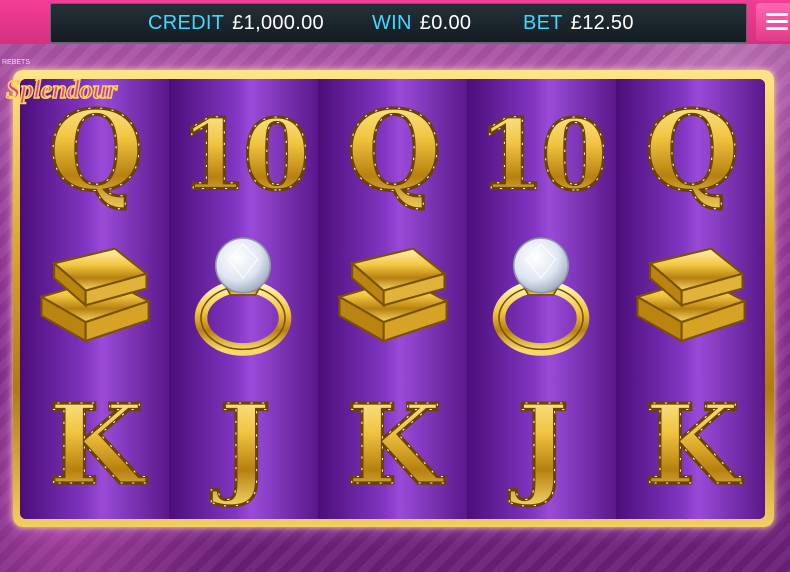 The image size is (790, 572). I want to click on win-value: £0.00, so click(445, 23).